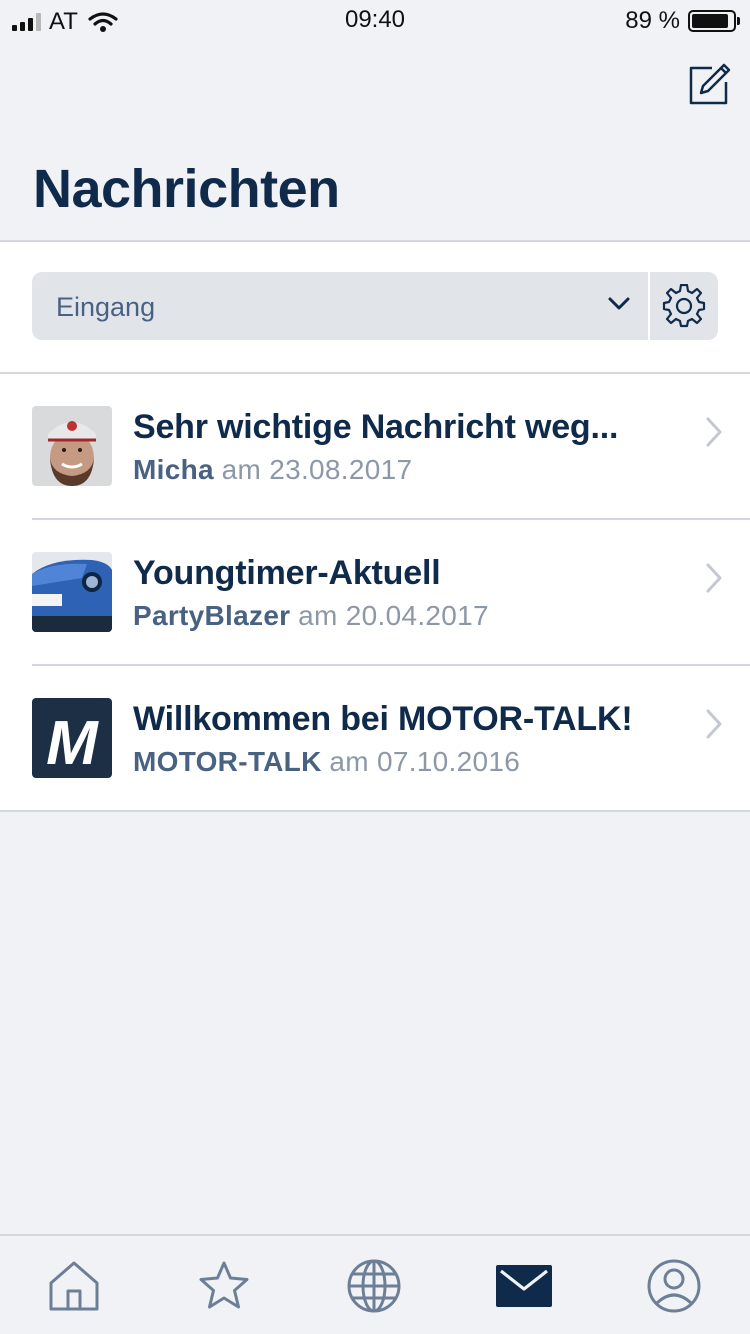 This screenshot has height=1334, width=750. I want to click on chevron-down-icon, so click(619, 303).